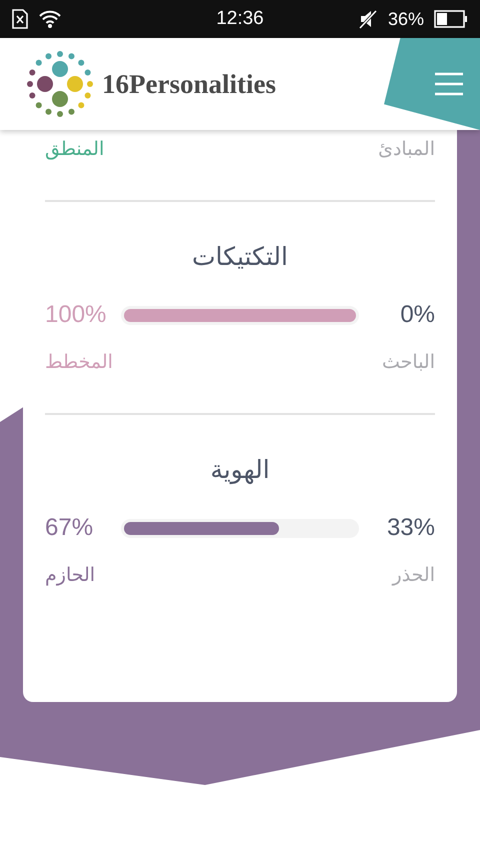 The width and height of the screenshot is (480, 854). What do you see at coordinates (451, 19) in the screenshot?
I see `battery-icon` at bounding box center [451, 19].